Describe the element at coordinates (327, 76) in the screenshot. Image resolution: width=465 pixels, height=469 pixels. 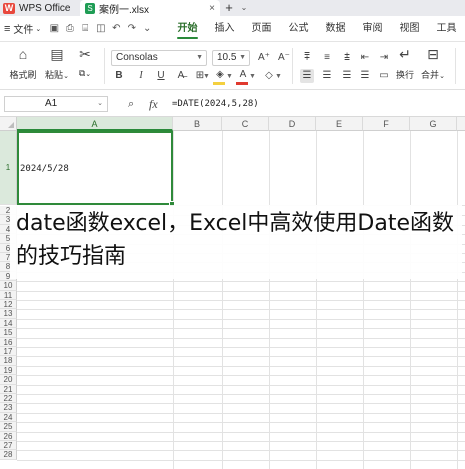
I see `align-center-icon: ☰` at that location.